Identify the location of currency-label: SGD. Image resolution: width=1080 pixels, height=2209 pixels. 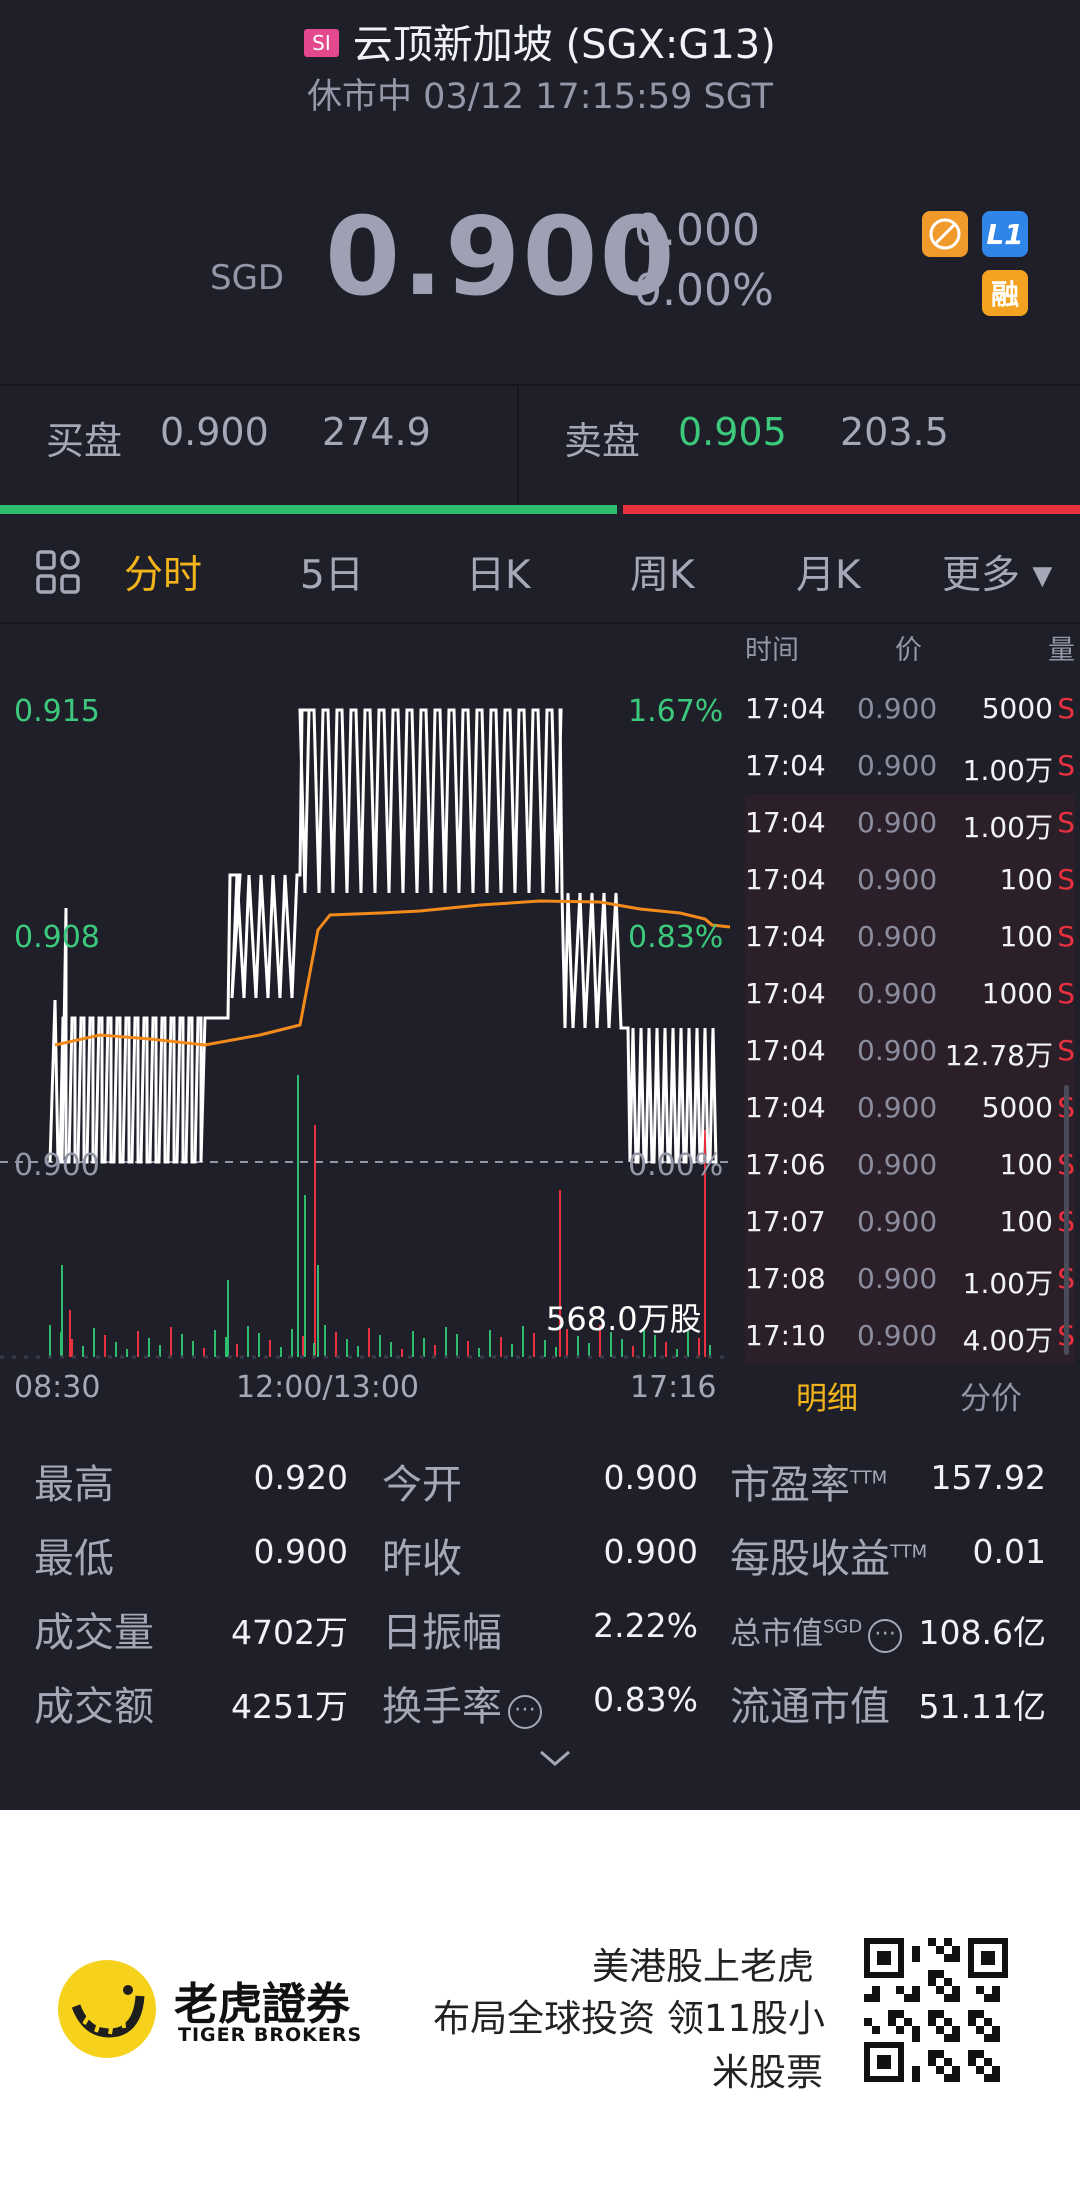
(247, 278).